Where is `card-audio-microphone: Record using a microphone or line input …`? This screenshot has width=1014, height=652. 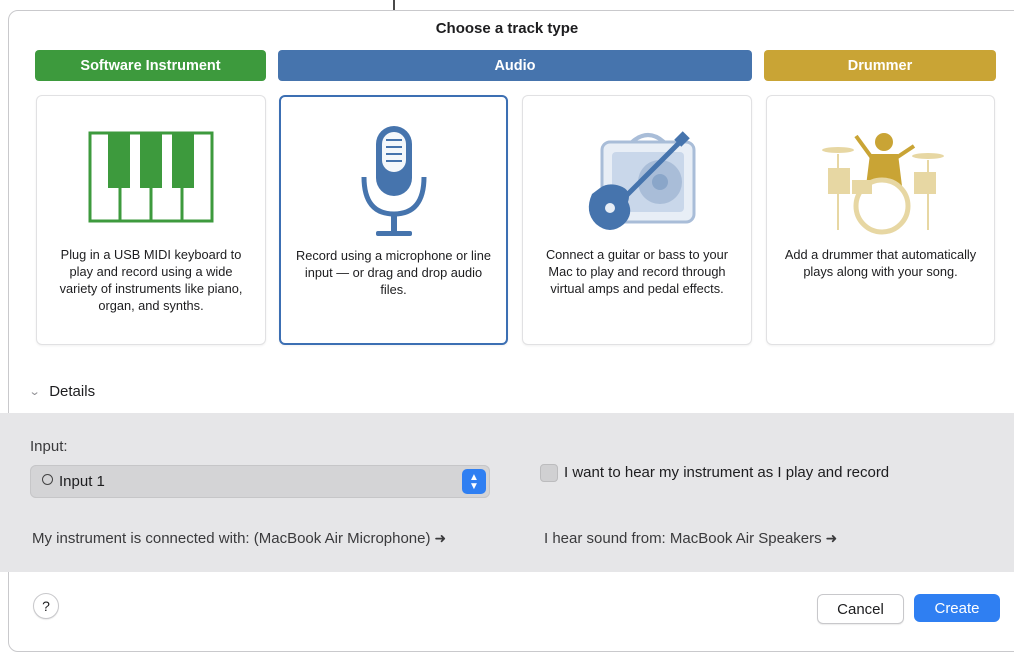
card-audio-microphone: Record using a microphone or line input … is located at coordinates (393, 220).